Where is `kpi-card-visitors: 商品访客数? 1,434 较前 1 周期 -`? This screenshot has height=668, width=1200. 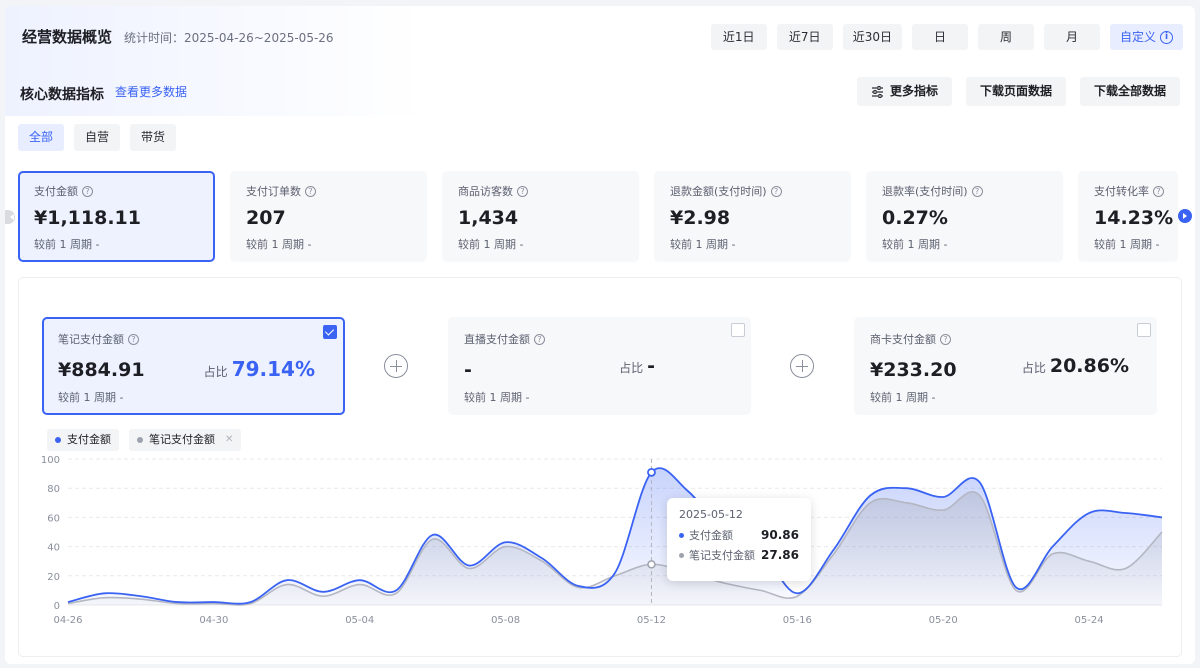
kpi-card-visitors: 商品访客数? 1,434 较前 1 周期 - is located at coordinates (540, 216).